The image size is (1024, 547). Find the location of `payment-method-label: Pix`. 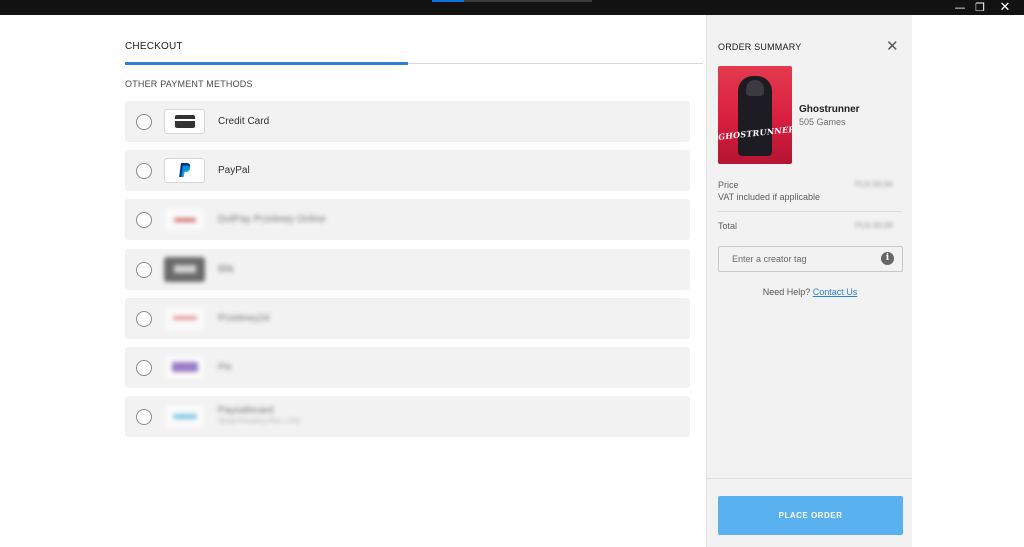

payment-method-label: Pix is located at coordinates (225, 367).